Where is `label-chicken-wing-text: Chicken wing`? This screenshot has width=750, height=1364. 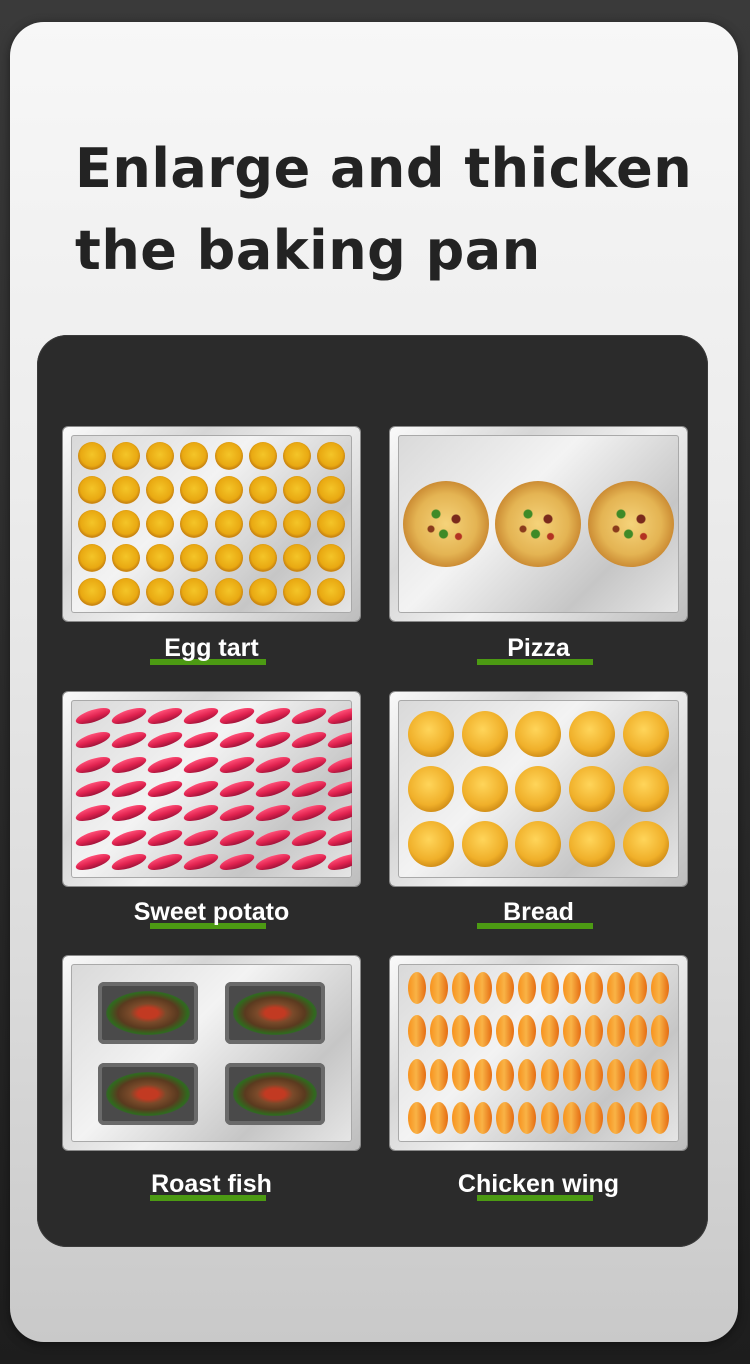
label-chicken-wing-text: Chicken wing is located at coordinates (538, 1184).